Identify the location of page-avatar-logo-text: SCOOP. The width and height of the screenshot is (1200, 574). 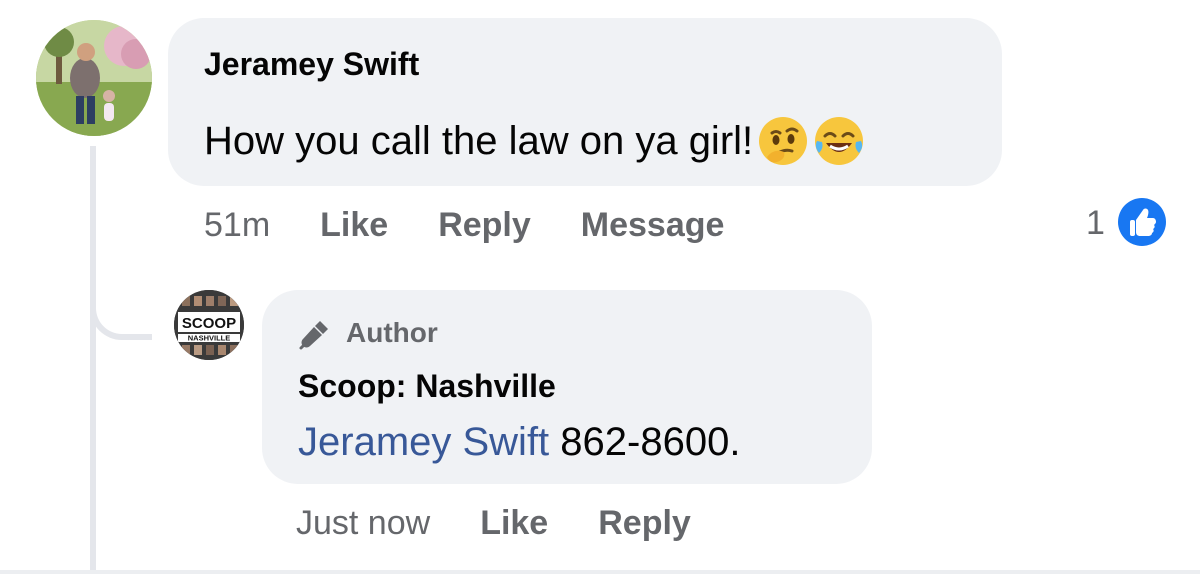
(209, 323).